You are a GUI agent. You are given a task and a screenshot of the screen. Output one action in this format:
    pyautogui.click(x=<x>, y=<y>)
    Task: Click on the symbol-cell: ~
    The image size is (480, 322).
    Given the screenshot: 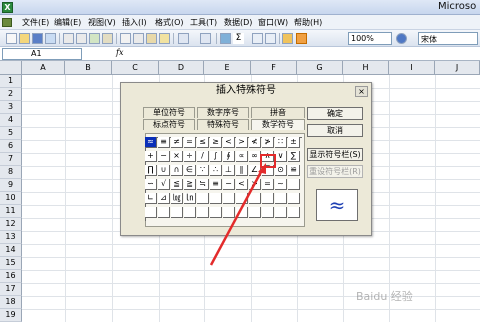 What is the action you would take?
    pyautogui.click(x=281, y=184)
    